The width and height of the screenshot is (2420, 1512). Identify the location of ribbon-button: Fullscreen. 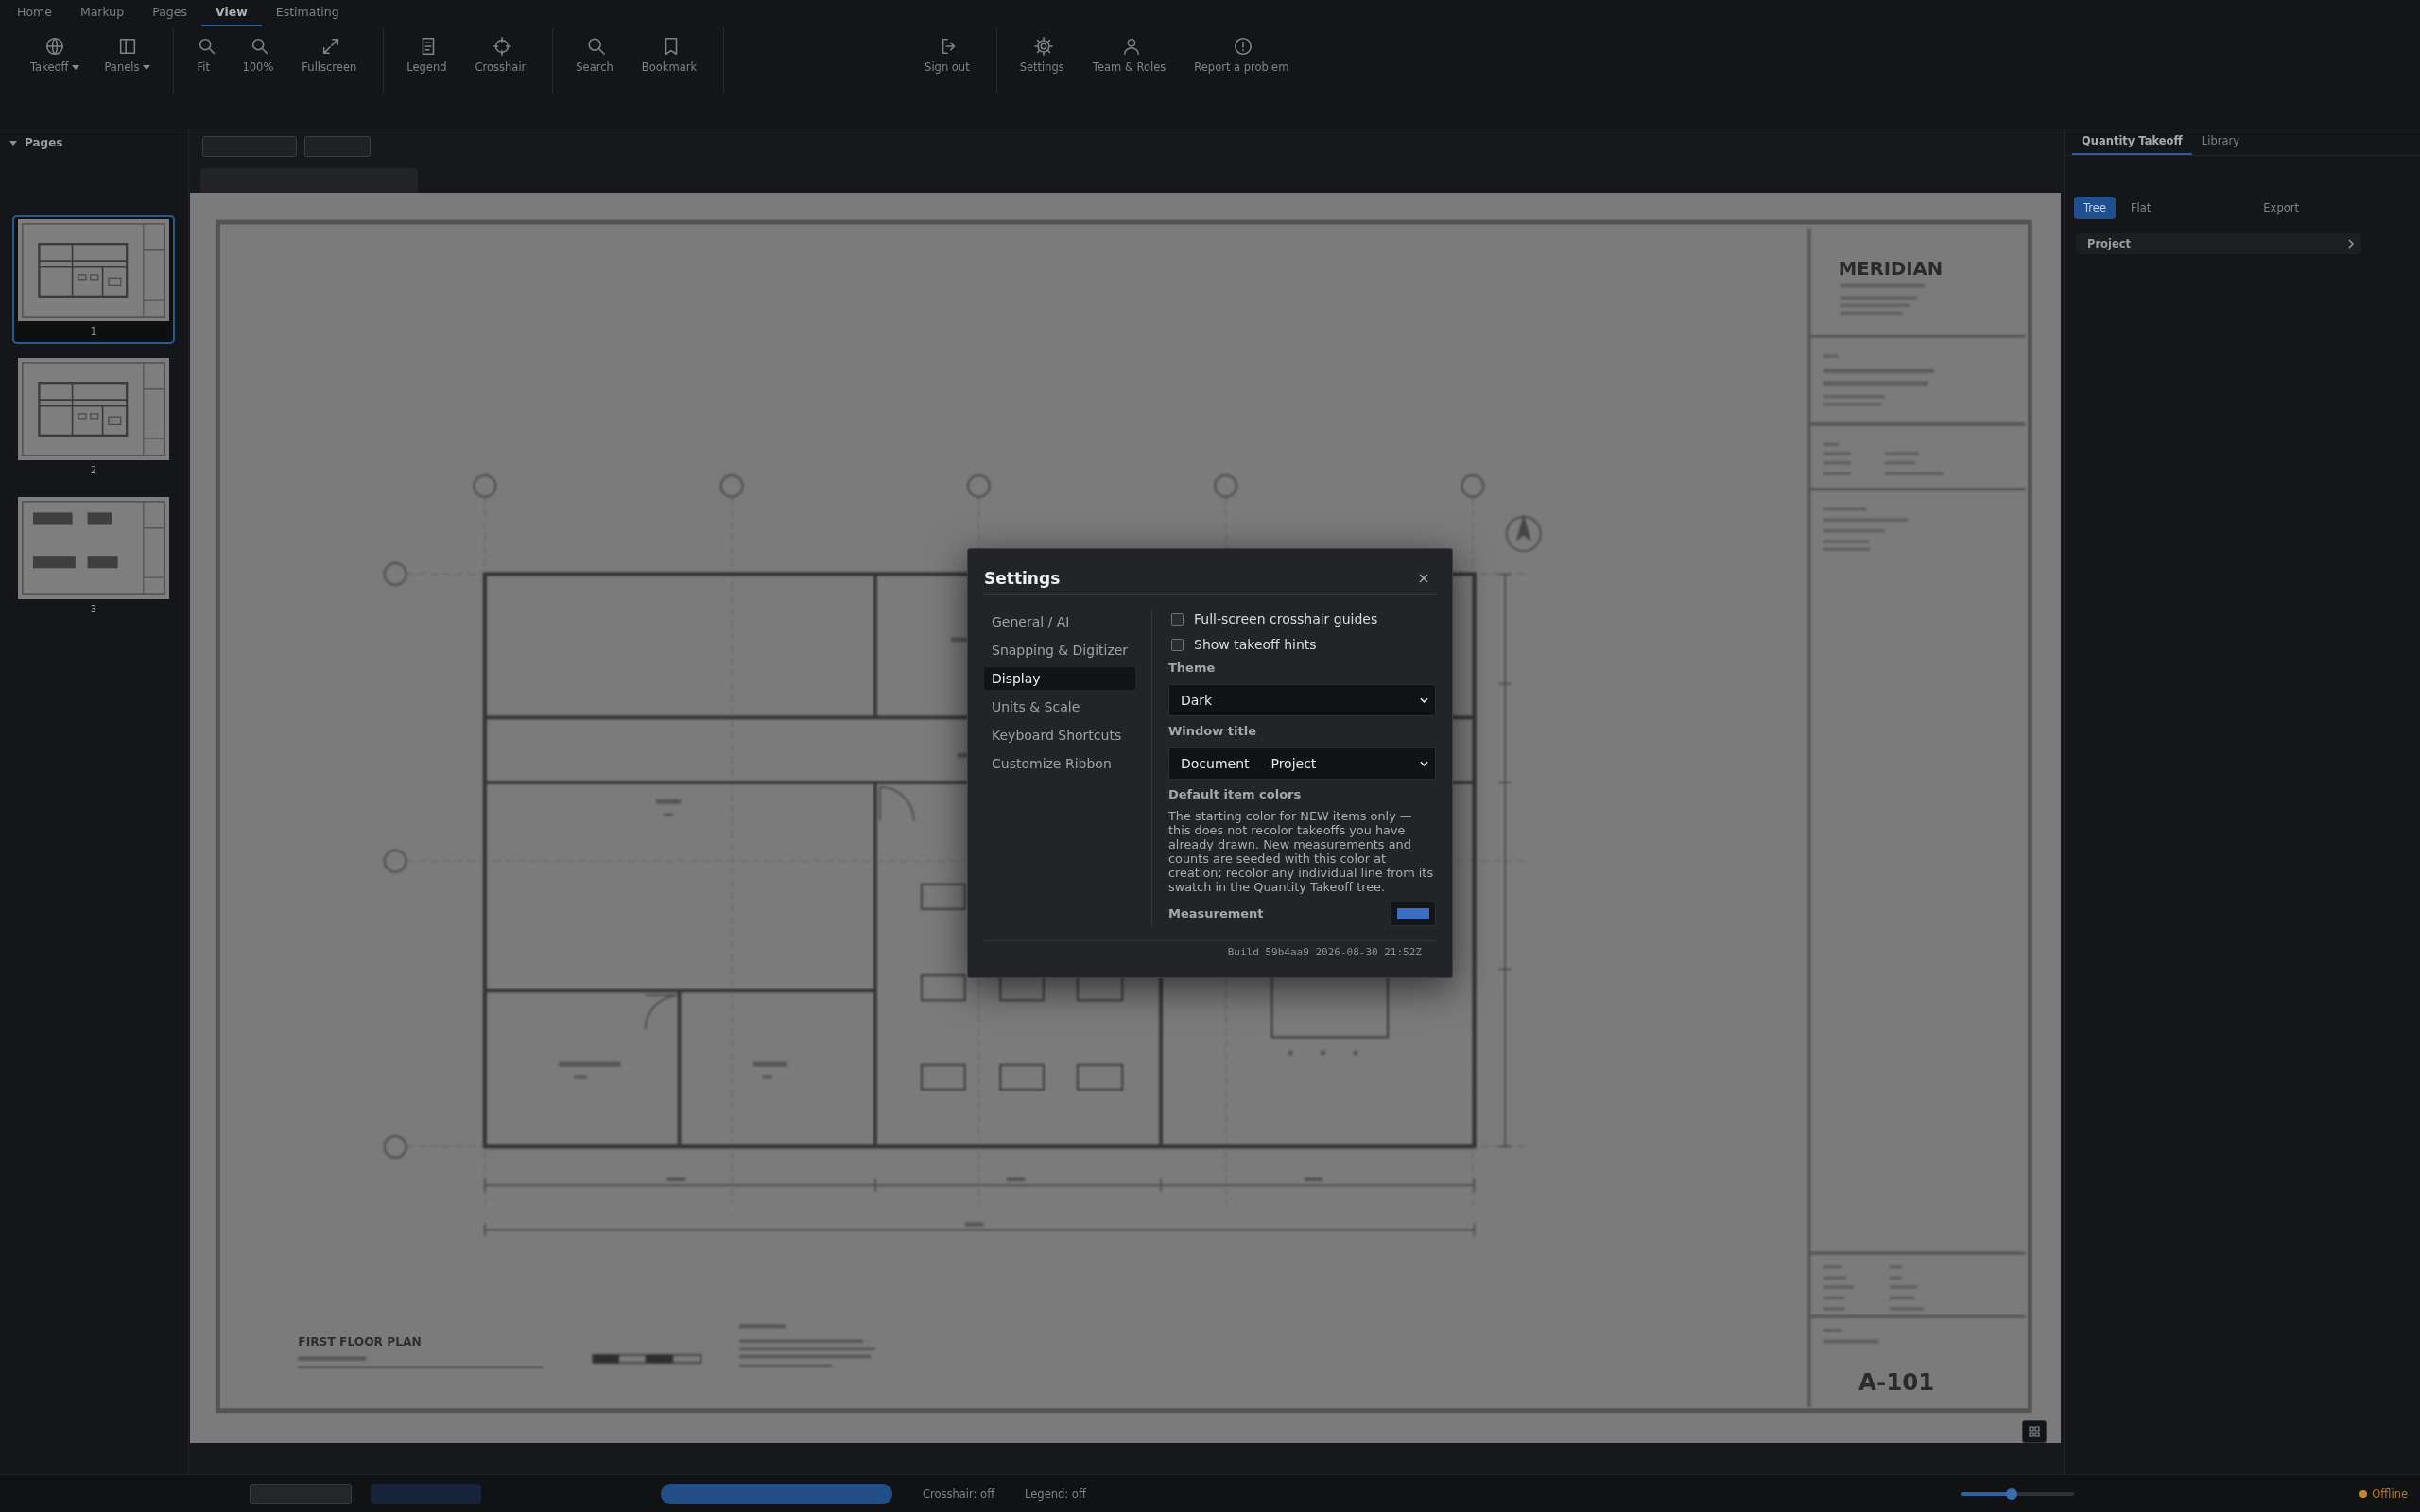
(331, 51).